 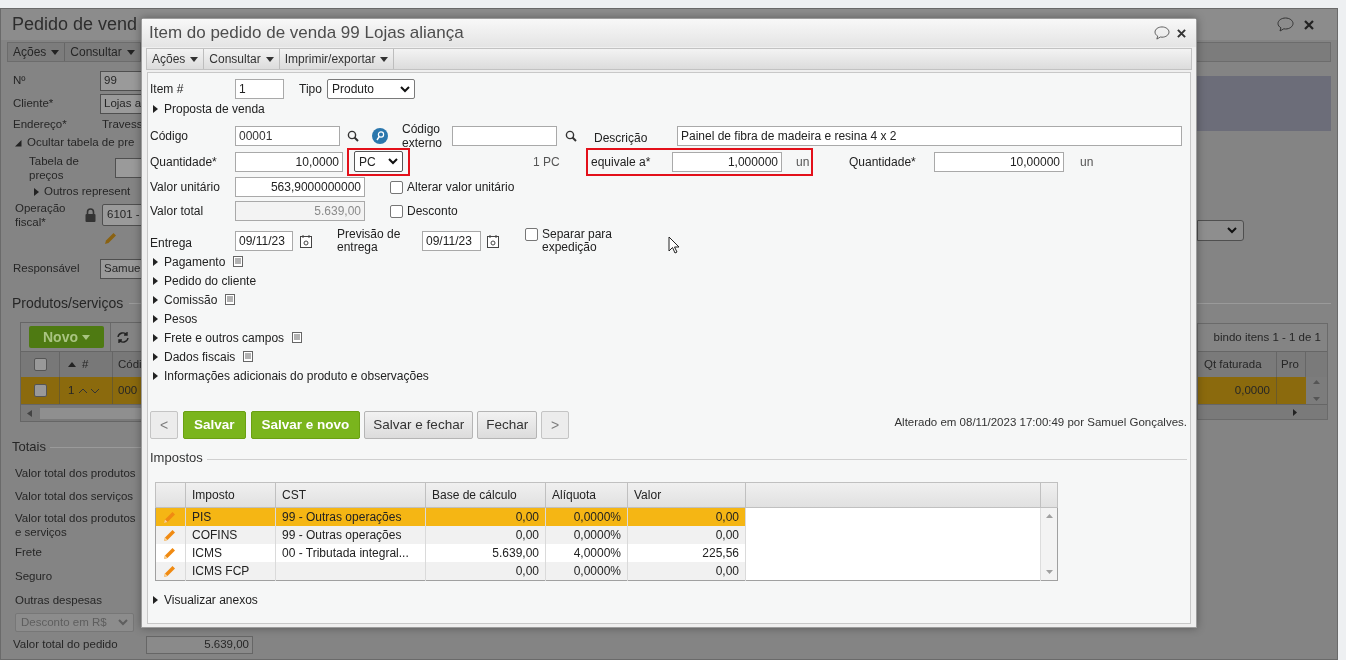 What do you see at coordinates (597, 517) in the screenshot?
I see `table-cell: 0,0000%` at bounding box center [597, 517].